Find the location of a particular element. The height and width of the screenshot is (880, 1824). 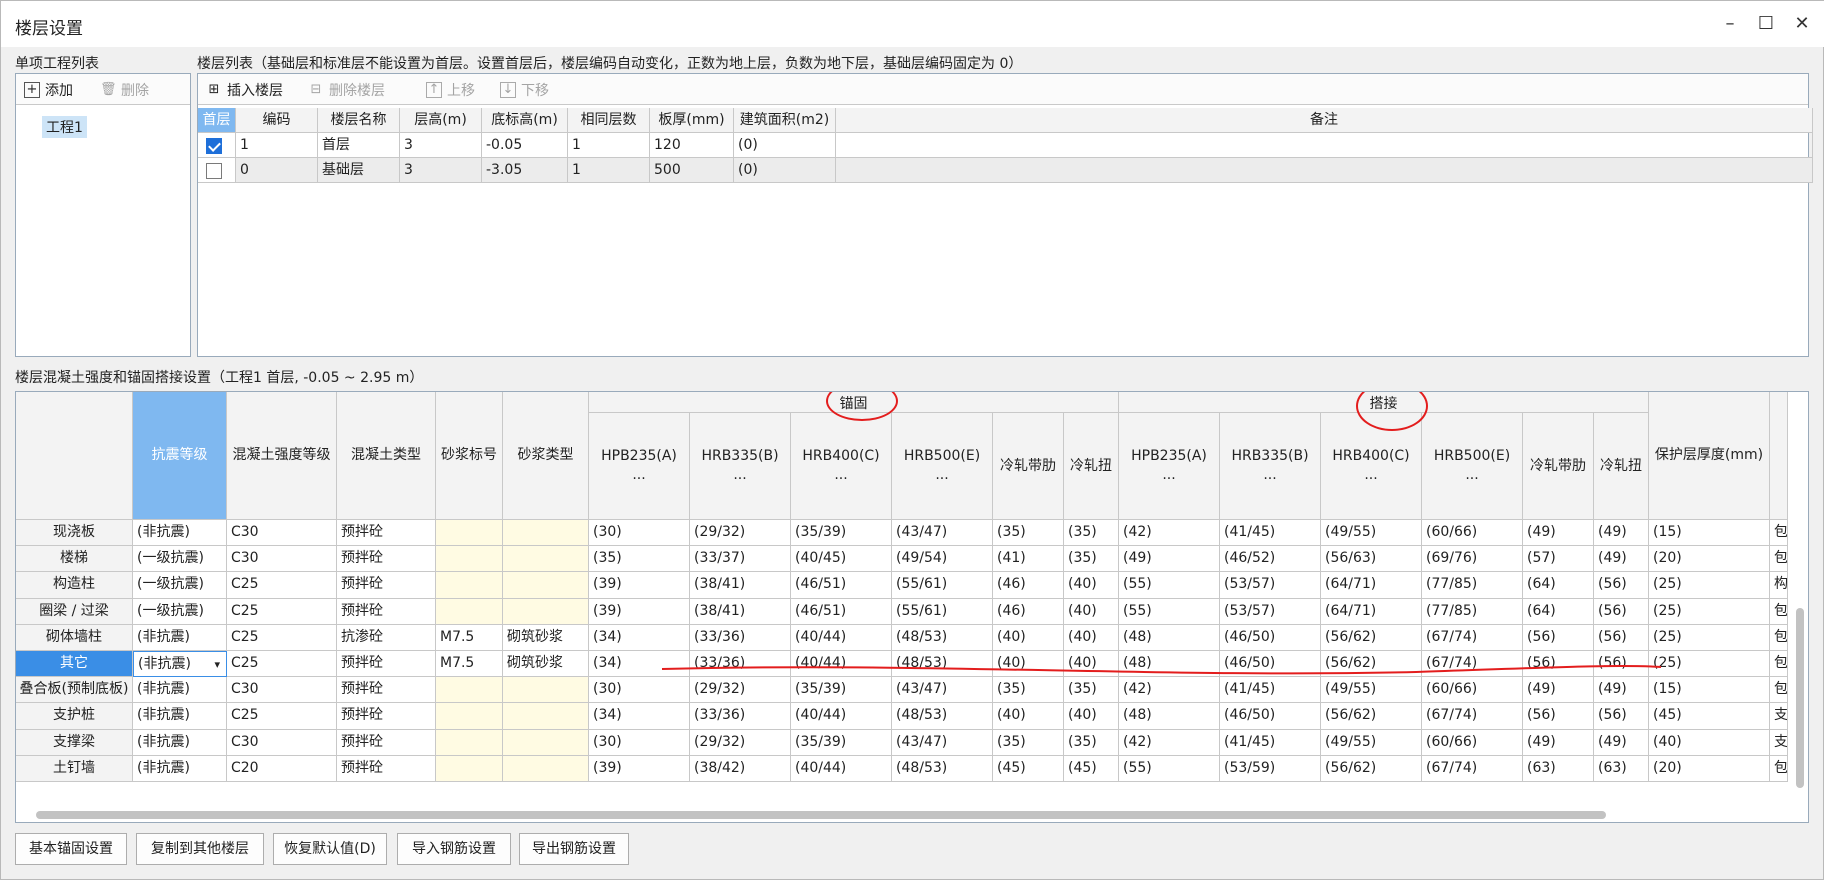

strength-cell: (69/76) is located at coordinates (1472, 559).